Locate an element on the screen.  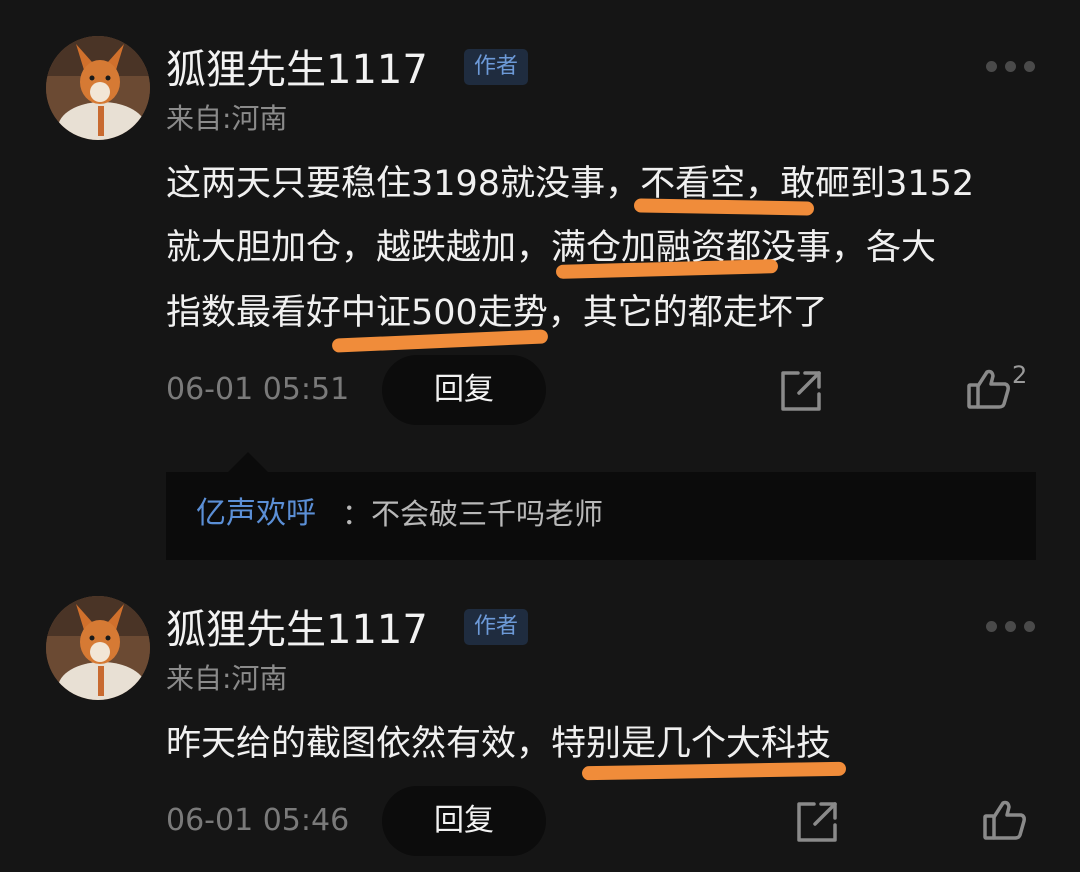
comment-line: 就大胆加仓，越跌越加，满仓加融资都没事，各大 is located at coordinates (551, 248).